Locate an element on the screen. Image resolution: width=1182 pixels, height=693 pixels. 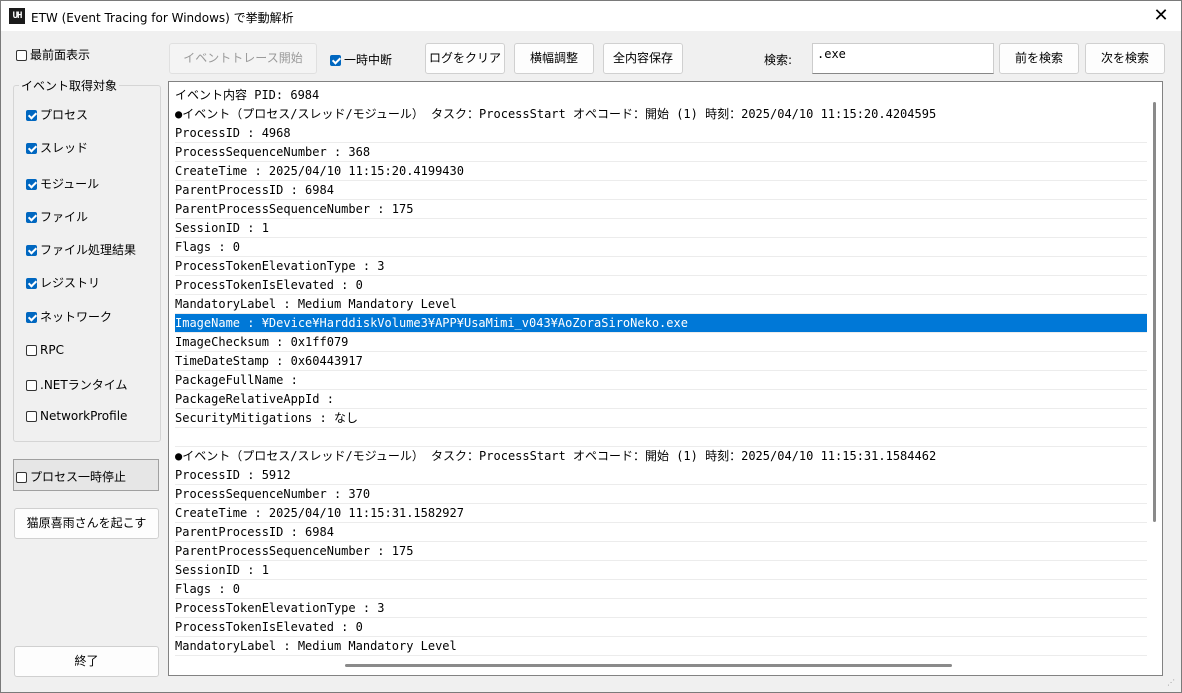
suspend-check-icon is located at coordinates (335, 60).